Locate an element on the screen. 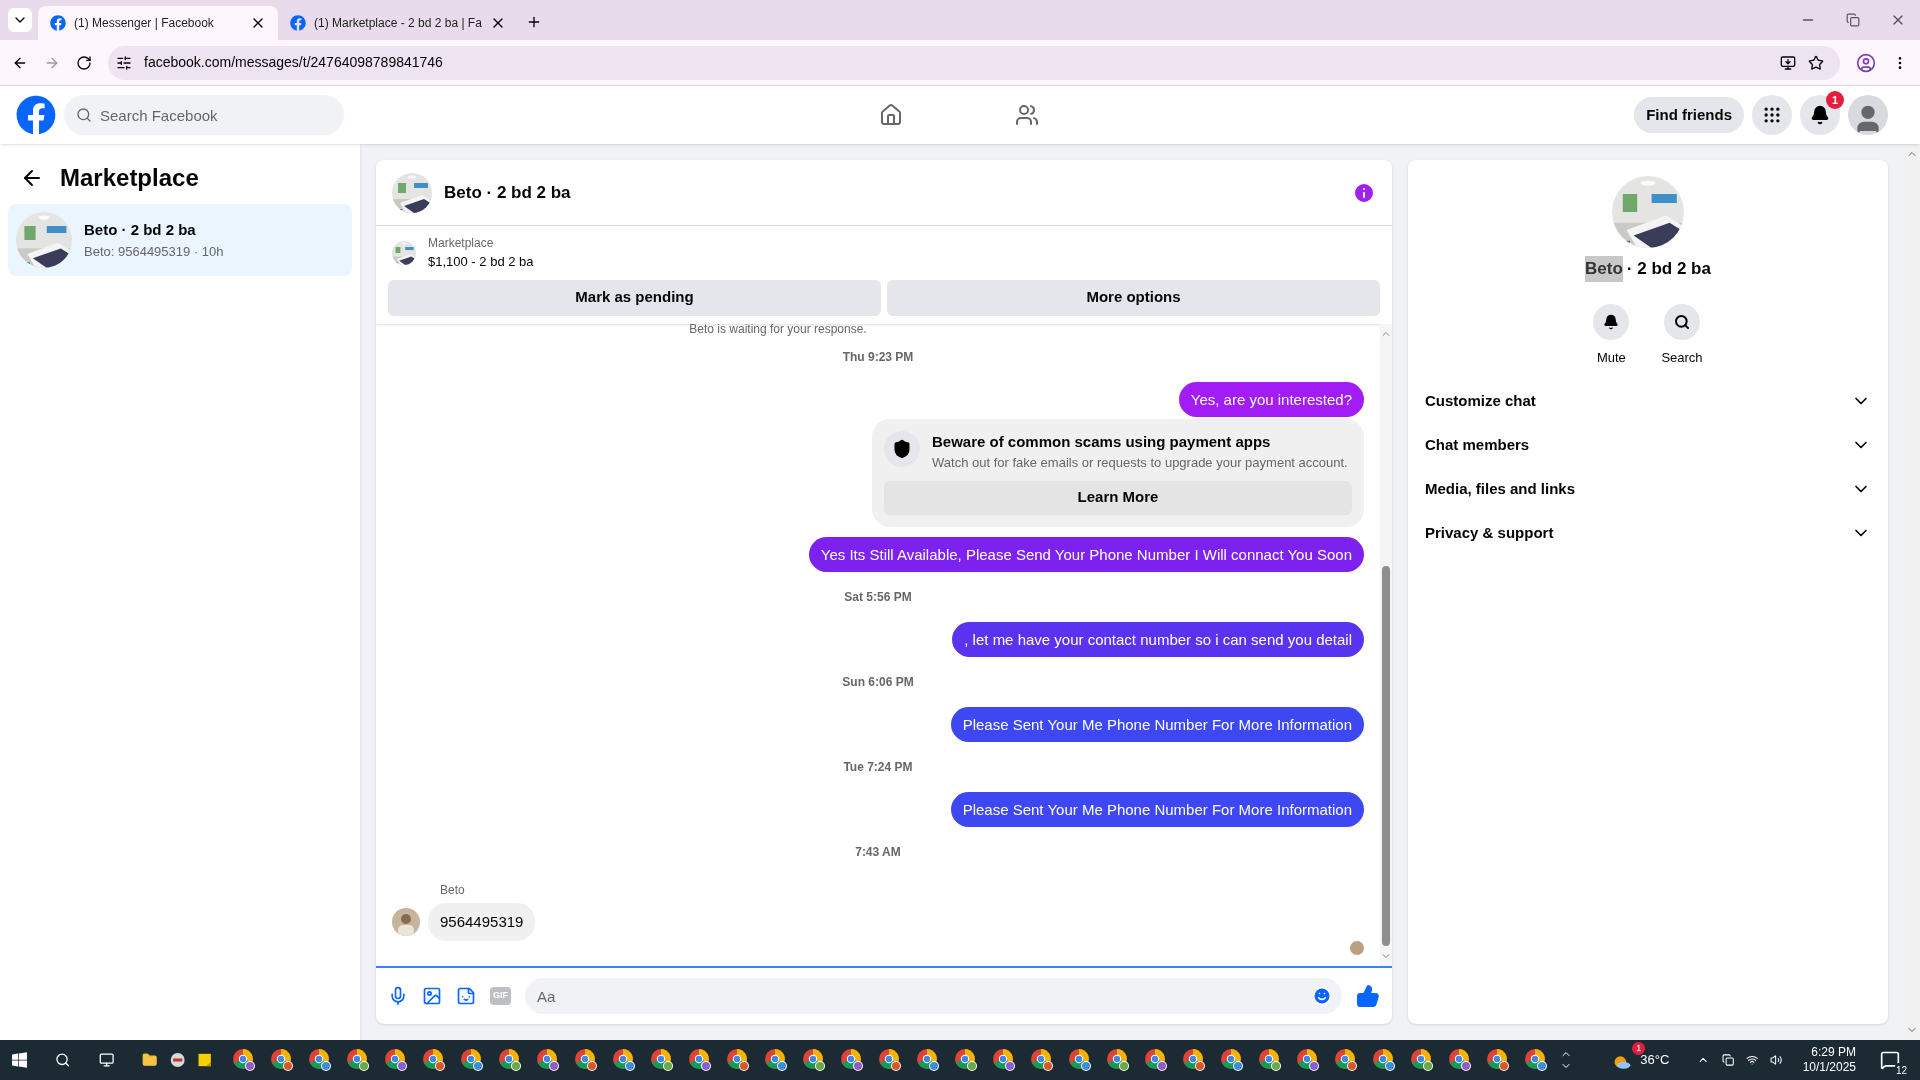 Image resolution: width=1920 pixels, height=1080 pixels. search-field: Search Facebook is located at coordinates (204, 115).